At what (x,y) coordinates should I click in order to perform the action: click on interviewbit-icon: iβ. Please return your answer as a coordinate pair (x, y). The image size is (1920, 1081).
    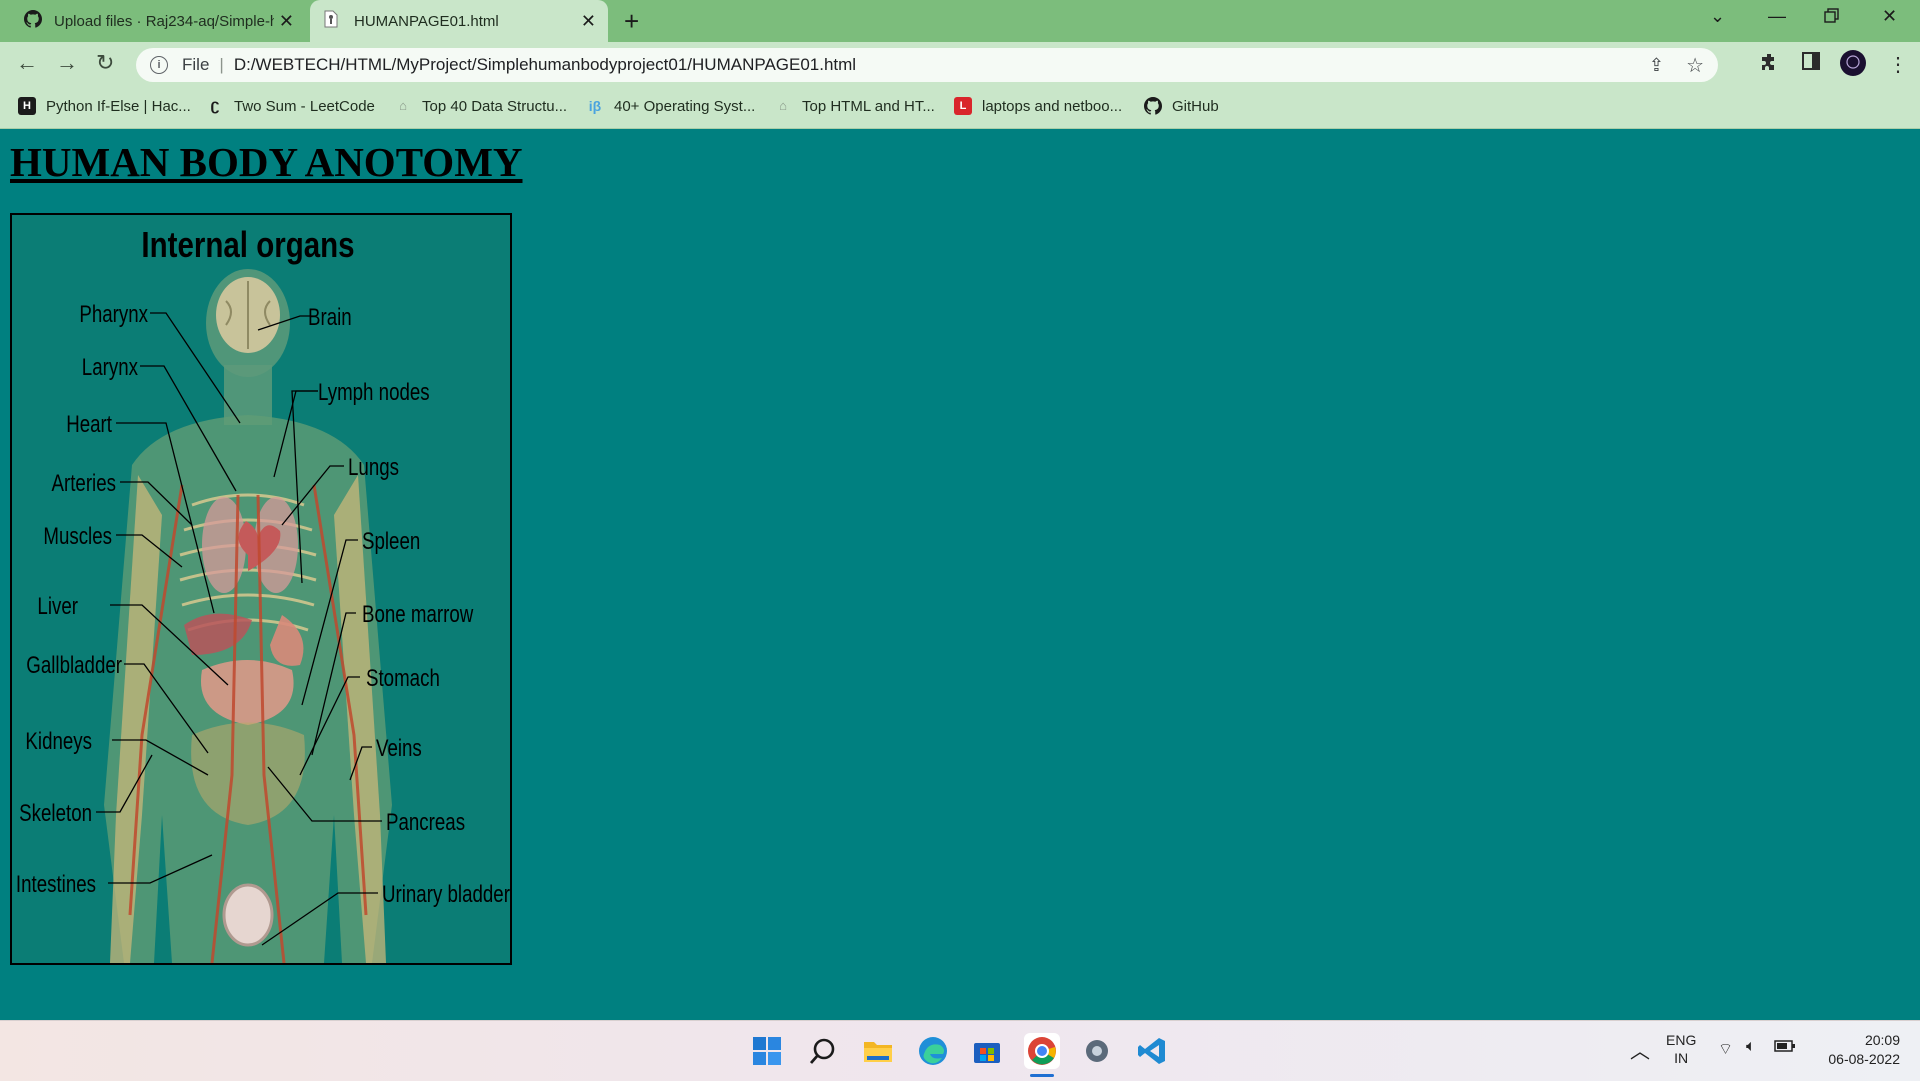
    Looking at the image, I should click on (595, 106).